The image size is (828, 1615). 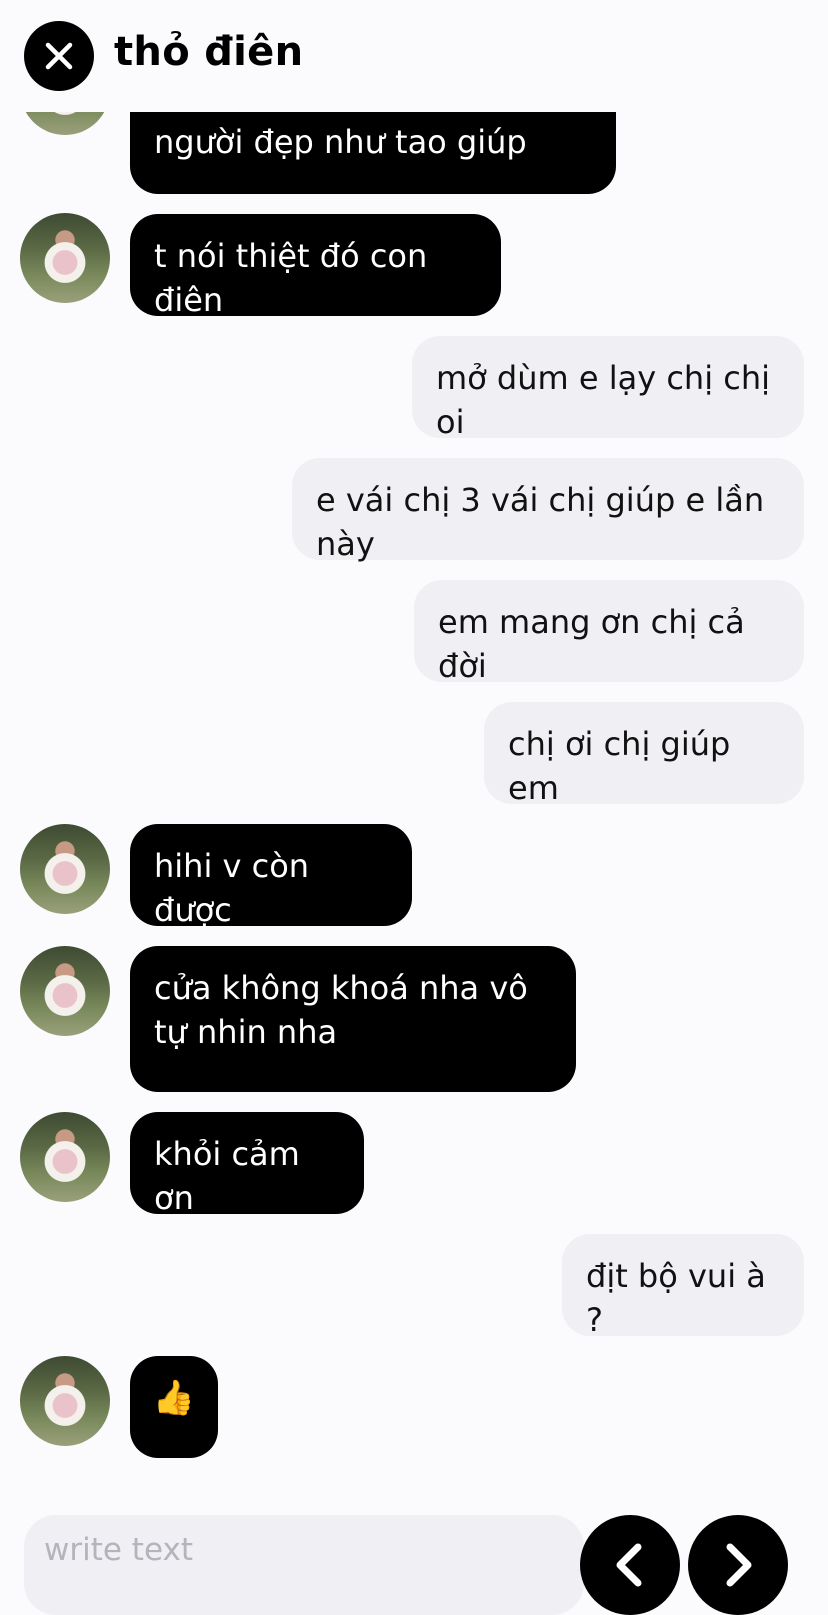 I want to click on message-bubble-incoming: khỏi cảm ơn, so click(x=247, y=1164).